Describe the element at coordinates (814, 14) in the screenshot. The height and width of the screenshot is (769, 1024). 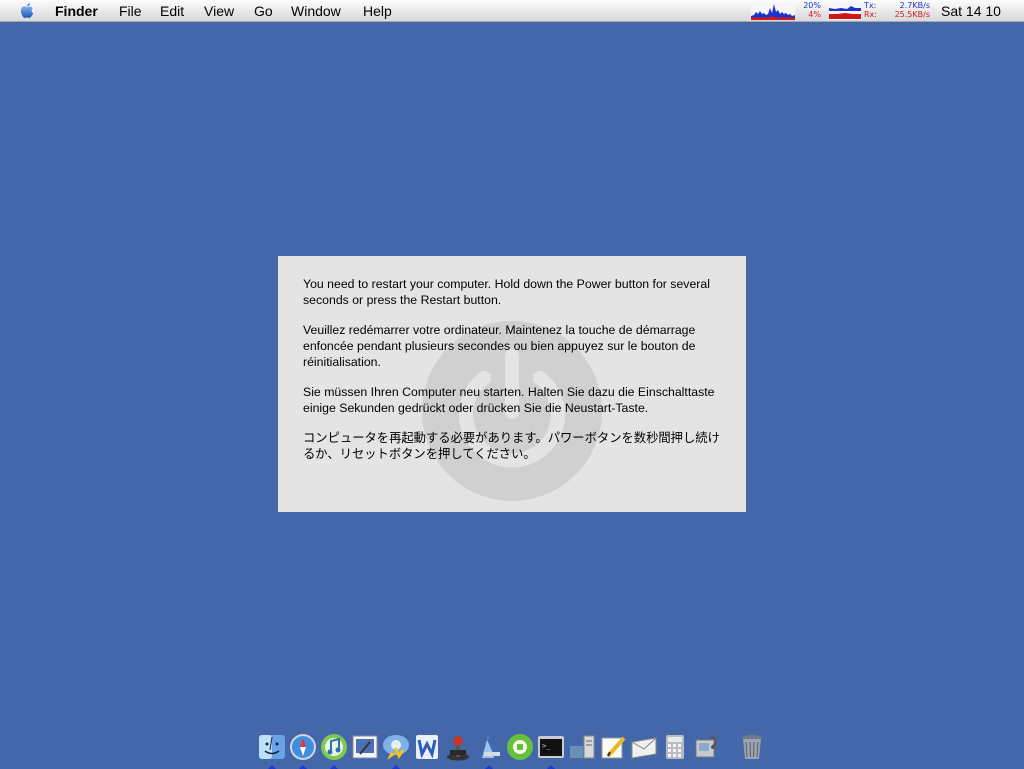
I see `cpu-system-value: 4%` at that location.